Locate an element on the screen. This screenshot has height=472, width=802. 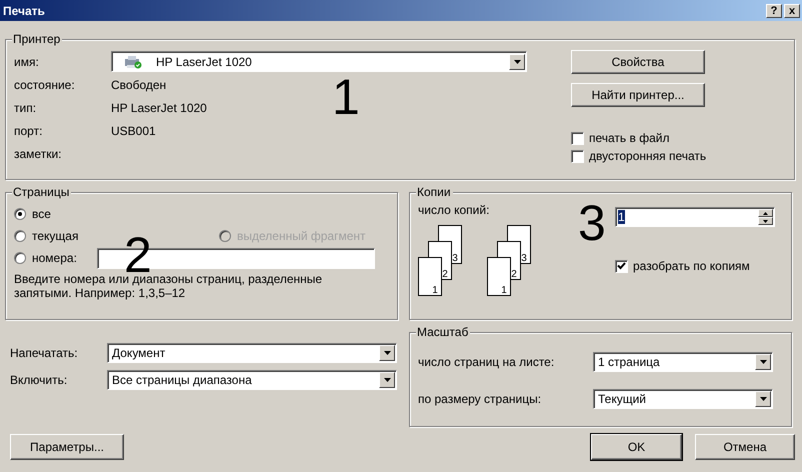
group-legend: Страницы is located at coordinates (42, 192).